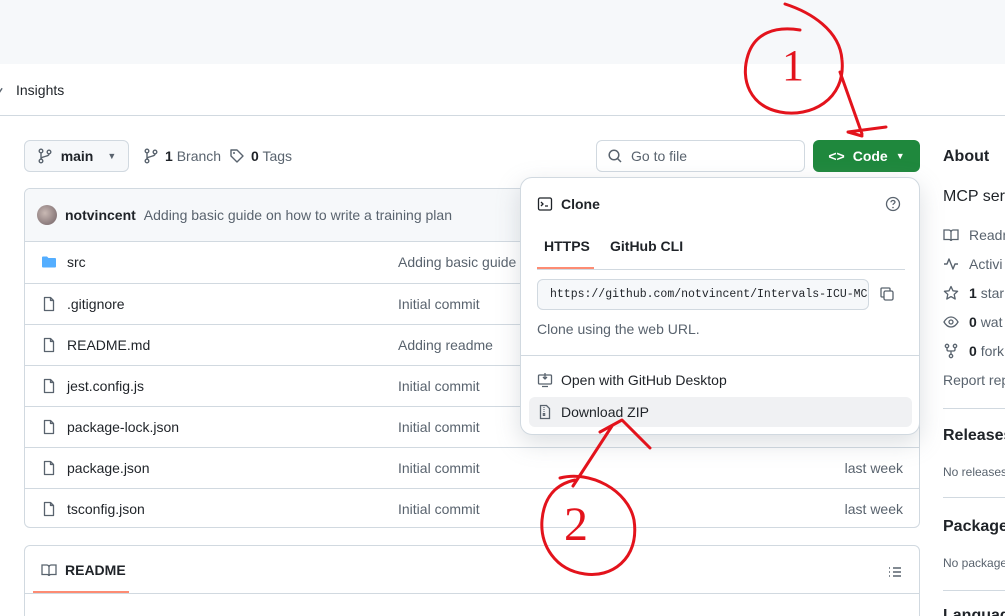 The width and height of the screenshot is (1005, 616). I want to click on clone-title: Clone, so click(580, 204).